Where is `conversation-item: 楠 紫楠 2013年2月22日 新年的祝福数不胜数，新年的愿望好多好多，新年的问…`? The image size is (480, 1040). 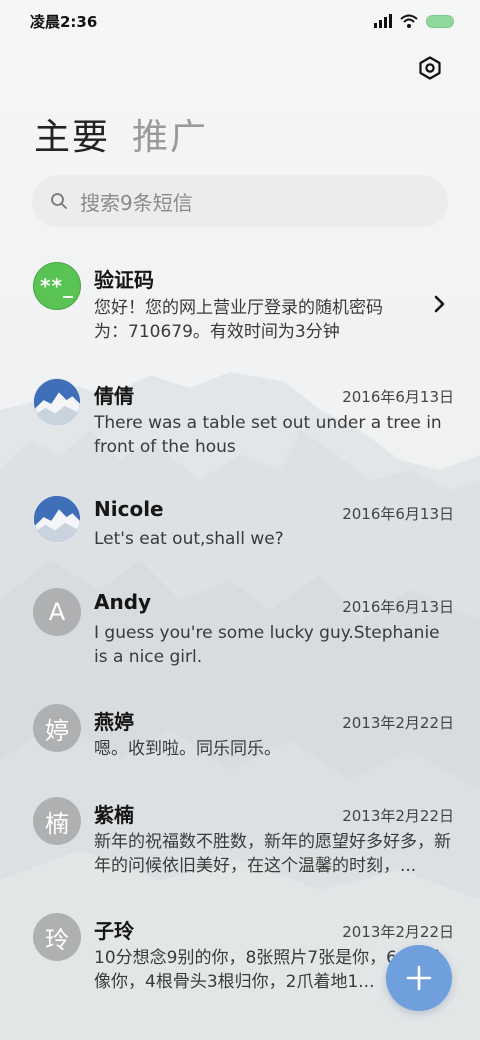
conversation-item: 楠 紫楠 2013年2月22日 新年的祝福数不胜数，新年的愿望好多好多，新年的问… is located at coordinates (240, 839).